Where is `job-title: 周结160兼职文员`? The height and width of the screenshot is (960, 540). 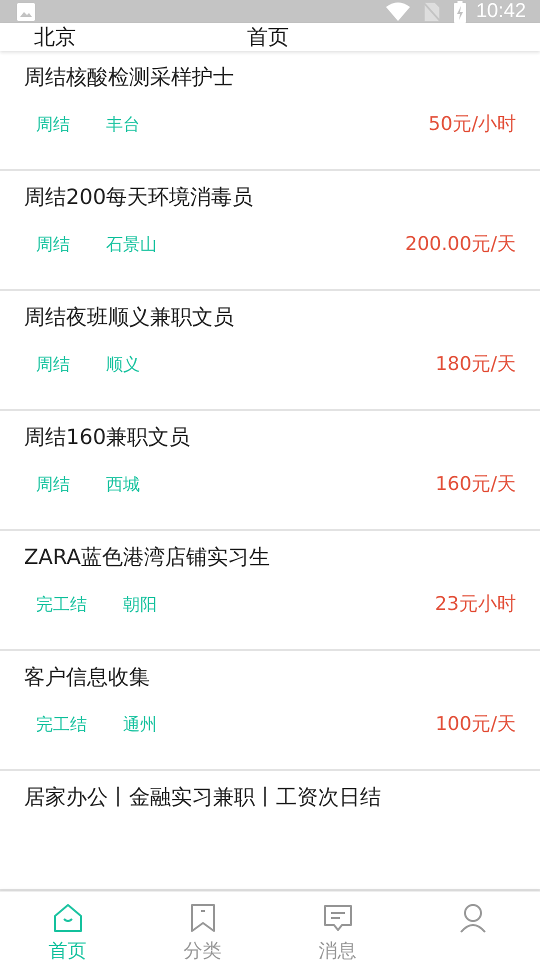
job-title: 周结160兼职文员 is located at coordinates (108, 437).